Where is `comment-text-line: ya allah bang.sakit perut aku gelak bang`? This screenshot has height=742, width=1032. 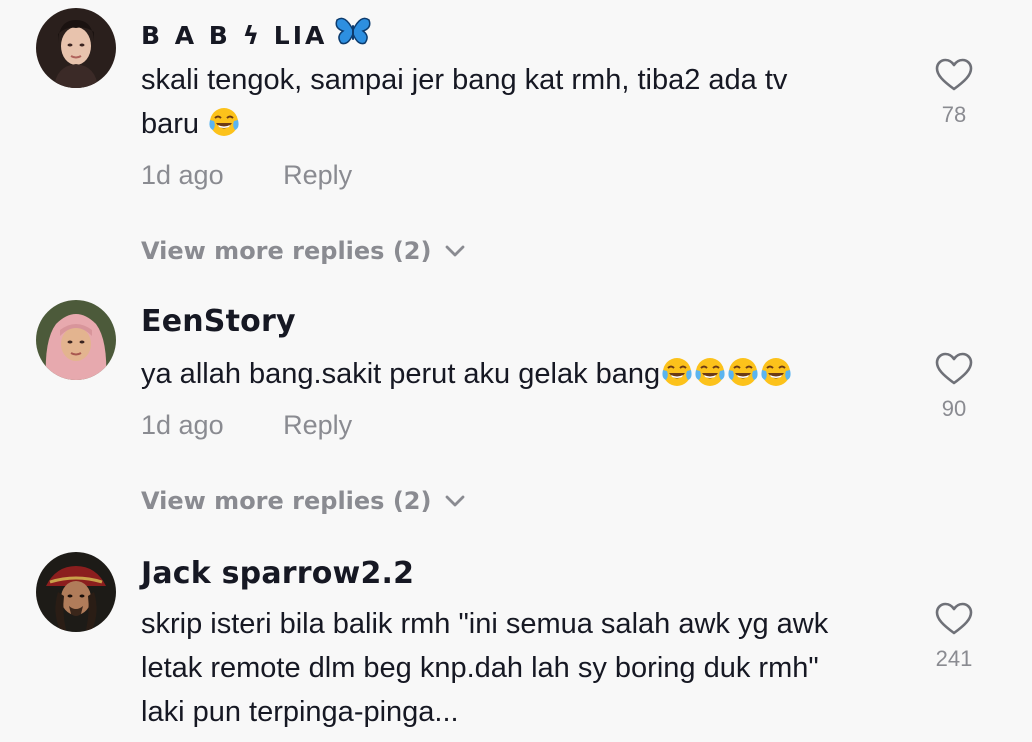 comment-text-line: ya allah bang.sakit perut aku gelak bang is located at coordinates (401, 374).